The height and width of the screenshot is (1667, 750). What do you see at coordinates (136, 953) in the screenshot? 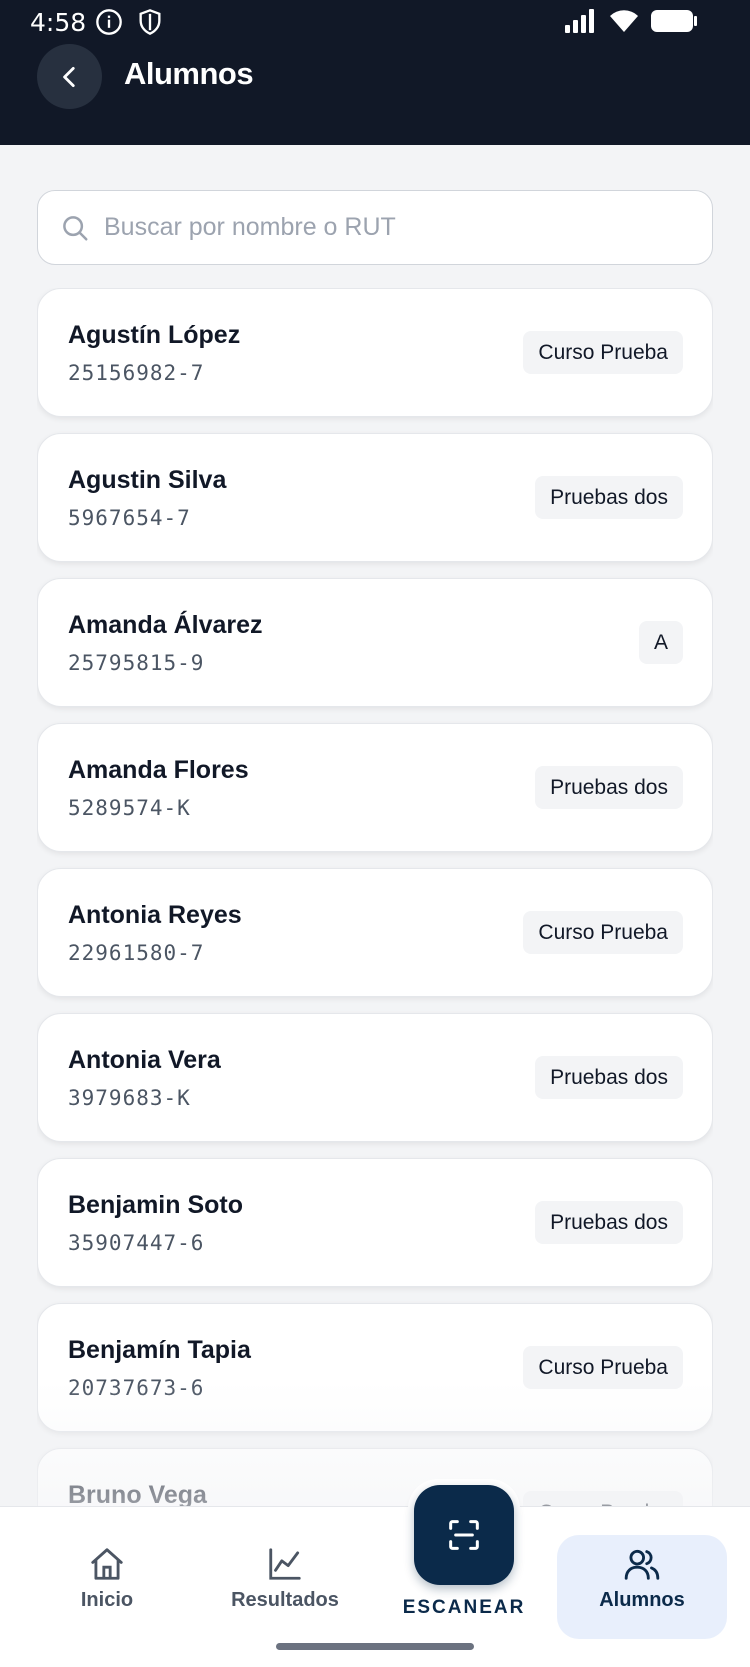
I see `student-rut: 22961580-7` at bounding box center [136, 953].